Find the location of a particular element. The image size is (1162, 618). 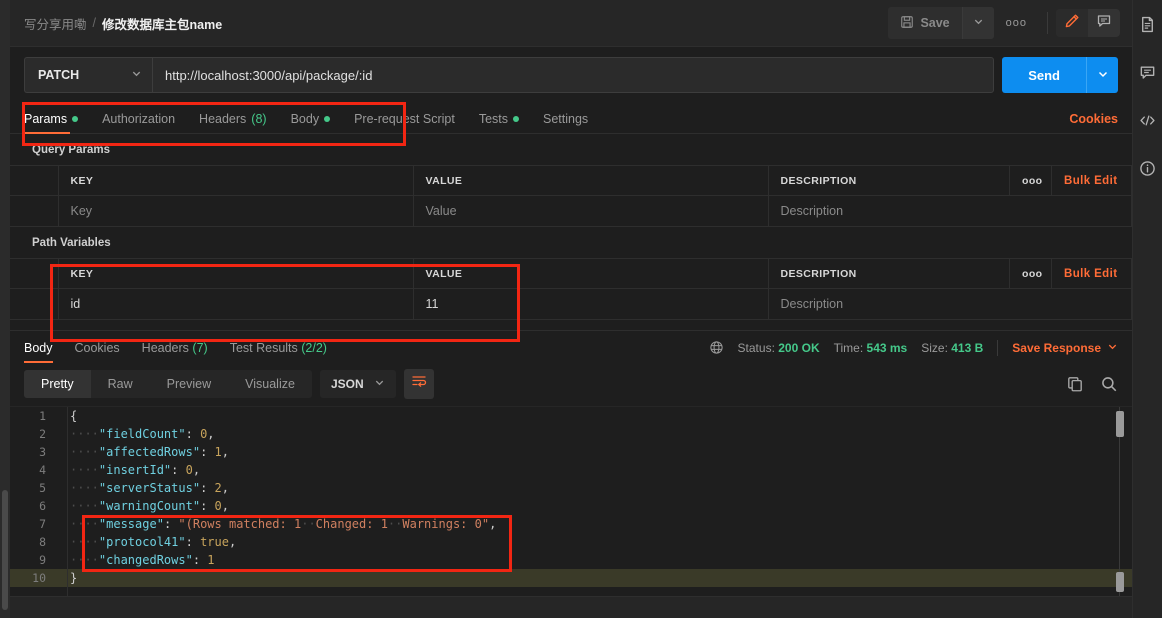

query-params-description-header: DESCRIPTION is located at coordinates (888, 180).